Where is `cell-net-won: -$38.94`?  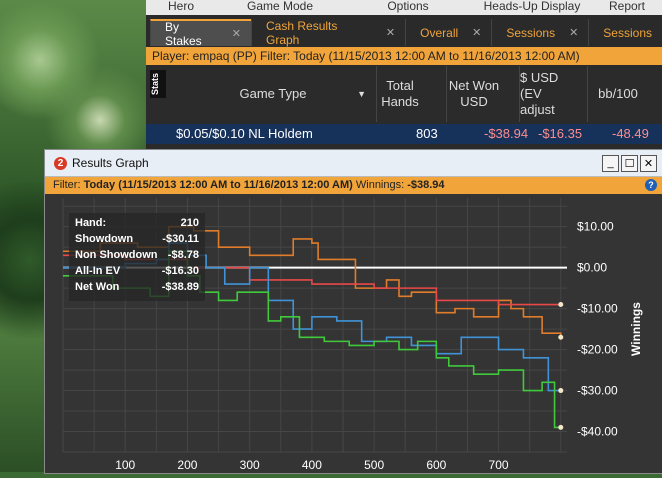 cell-net-won: -$38.94 is located at coordinates (506, 133).